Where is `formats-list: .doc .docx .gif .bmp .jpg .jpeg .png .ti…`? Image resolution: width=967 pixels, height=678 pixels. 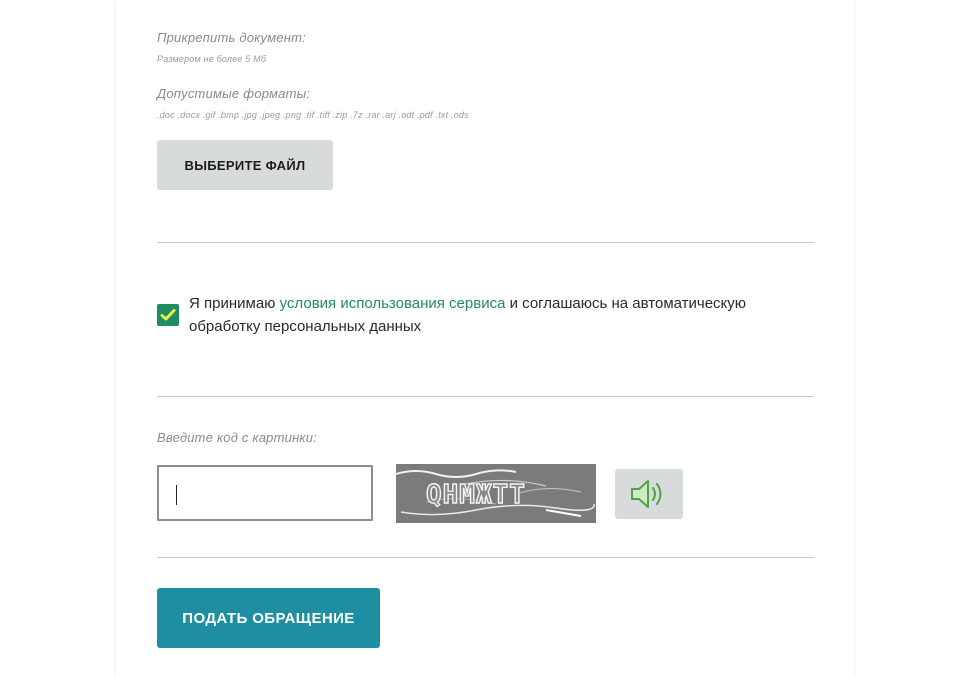
formats-list: .doc .docx .gif .bmp .jpg .jpeg .png .ti… is located at coordinates (313, 115).